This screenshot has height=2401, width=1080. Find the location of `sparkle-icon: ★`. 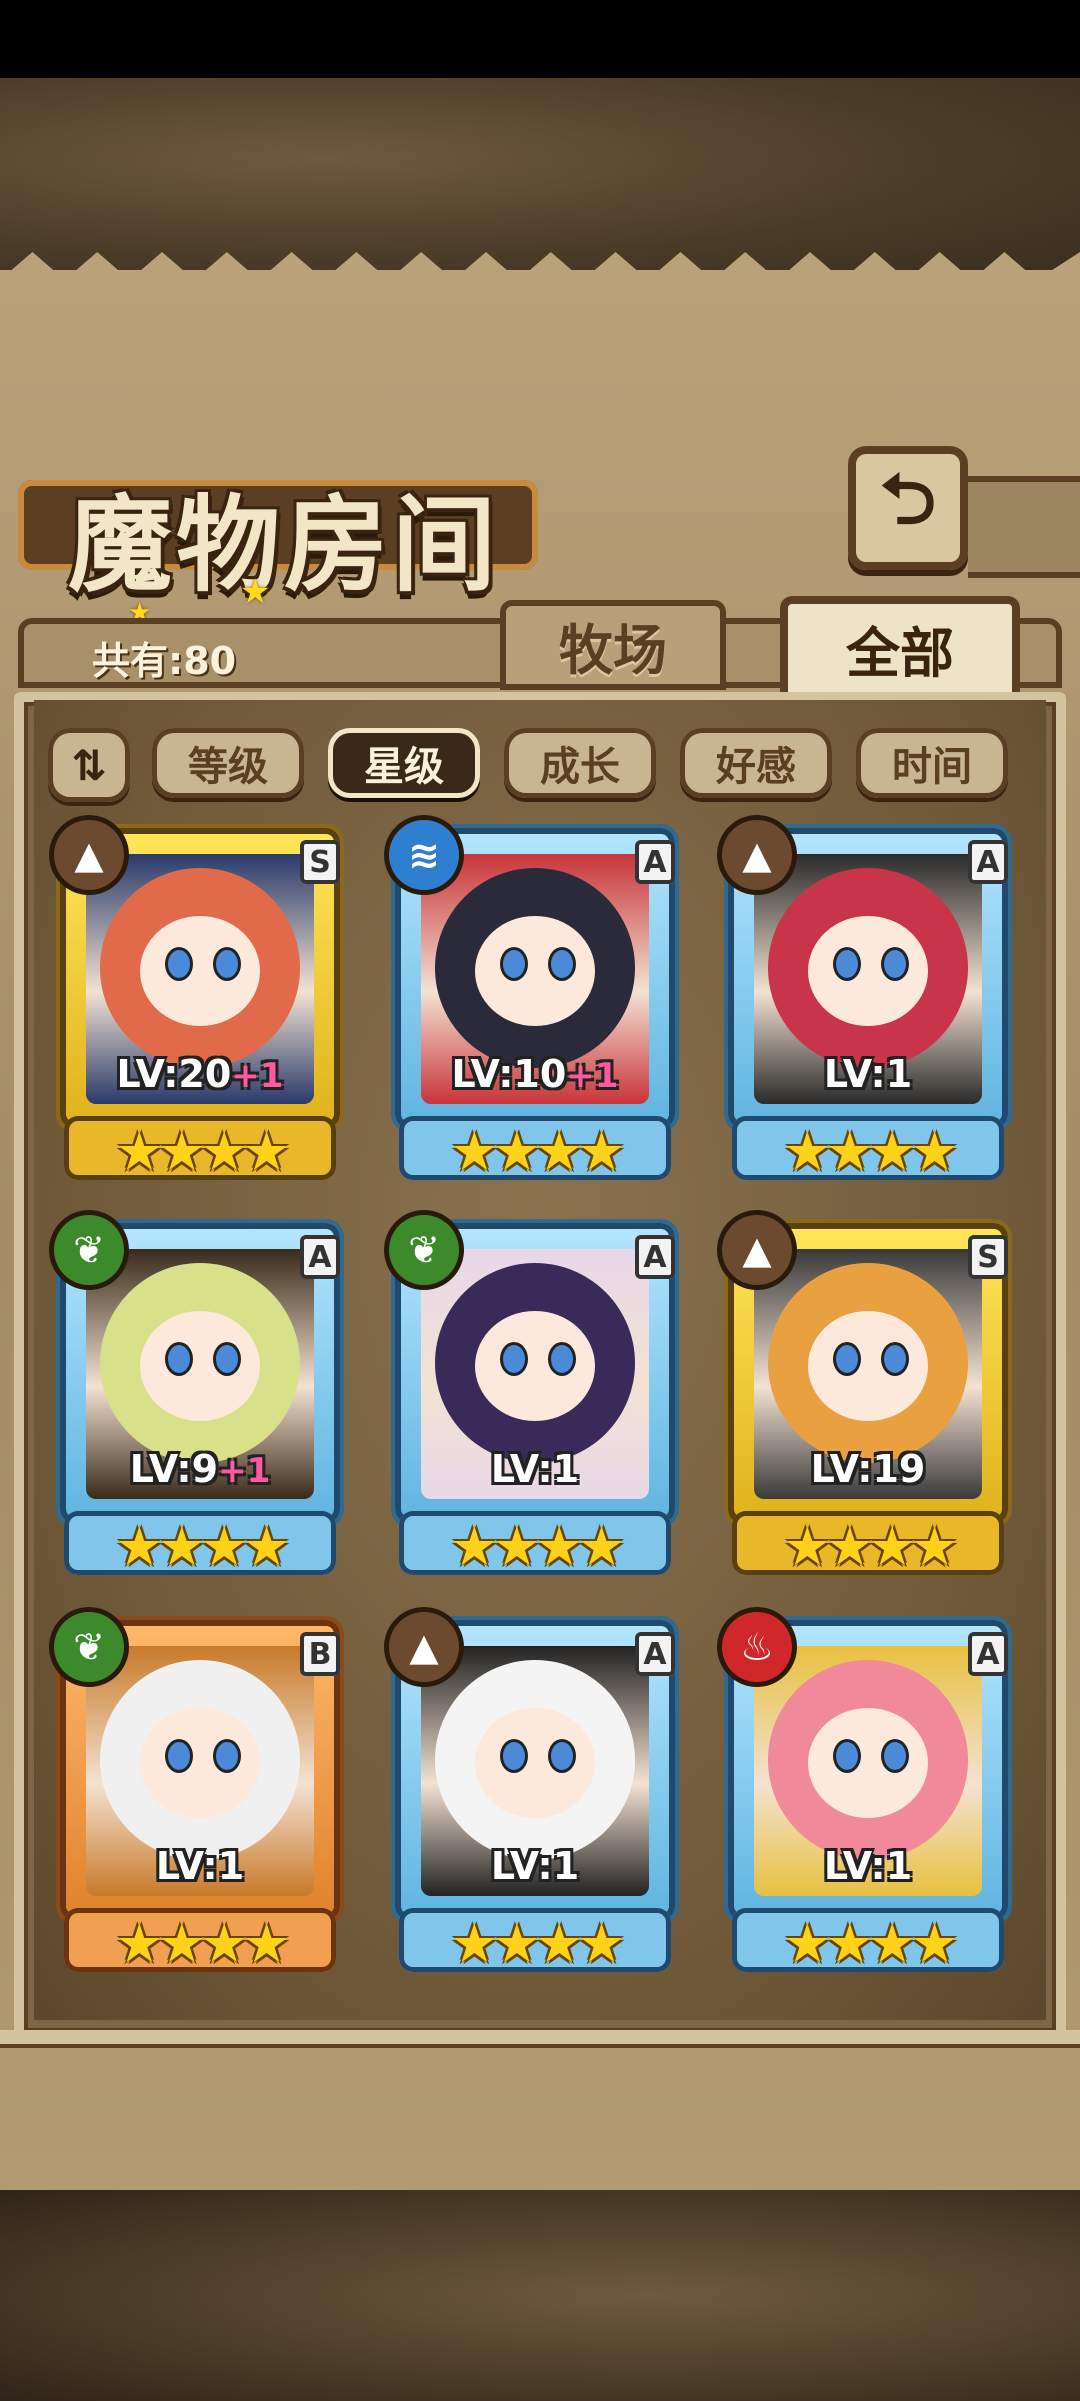

sparkle-icon: ★ is located at coordinates (255, 592).